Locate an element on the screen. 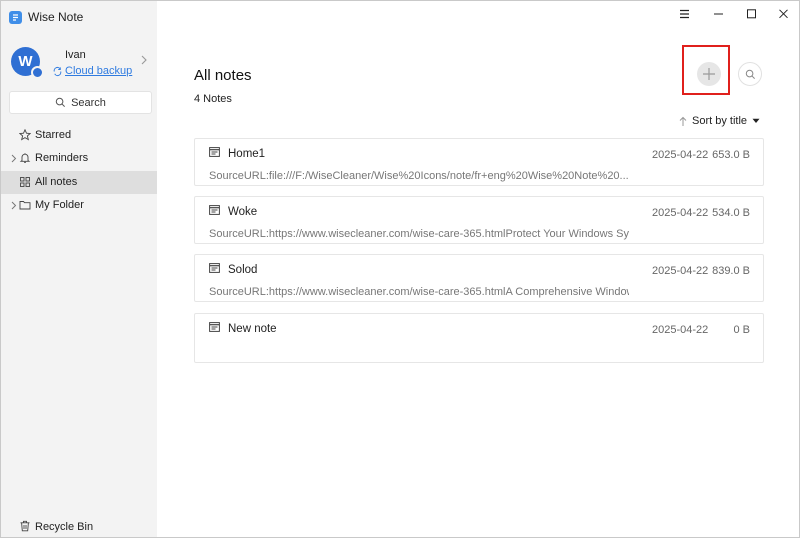  close-icon is located at coordinates (783, 14).